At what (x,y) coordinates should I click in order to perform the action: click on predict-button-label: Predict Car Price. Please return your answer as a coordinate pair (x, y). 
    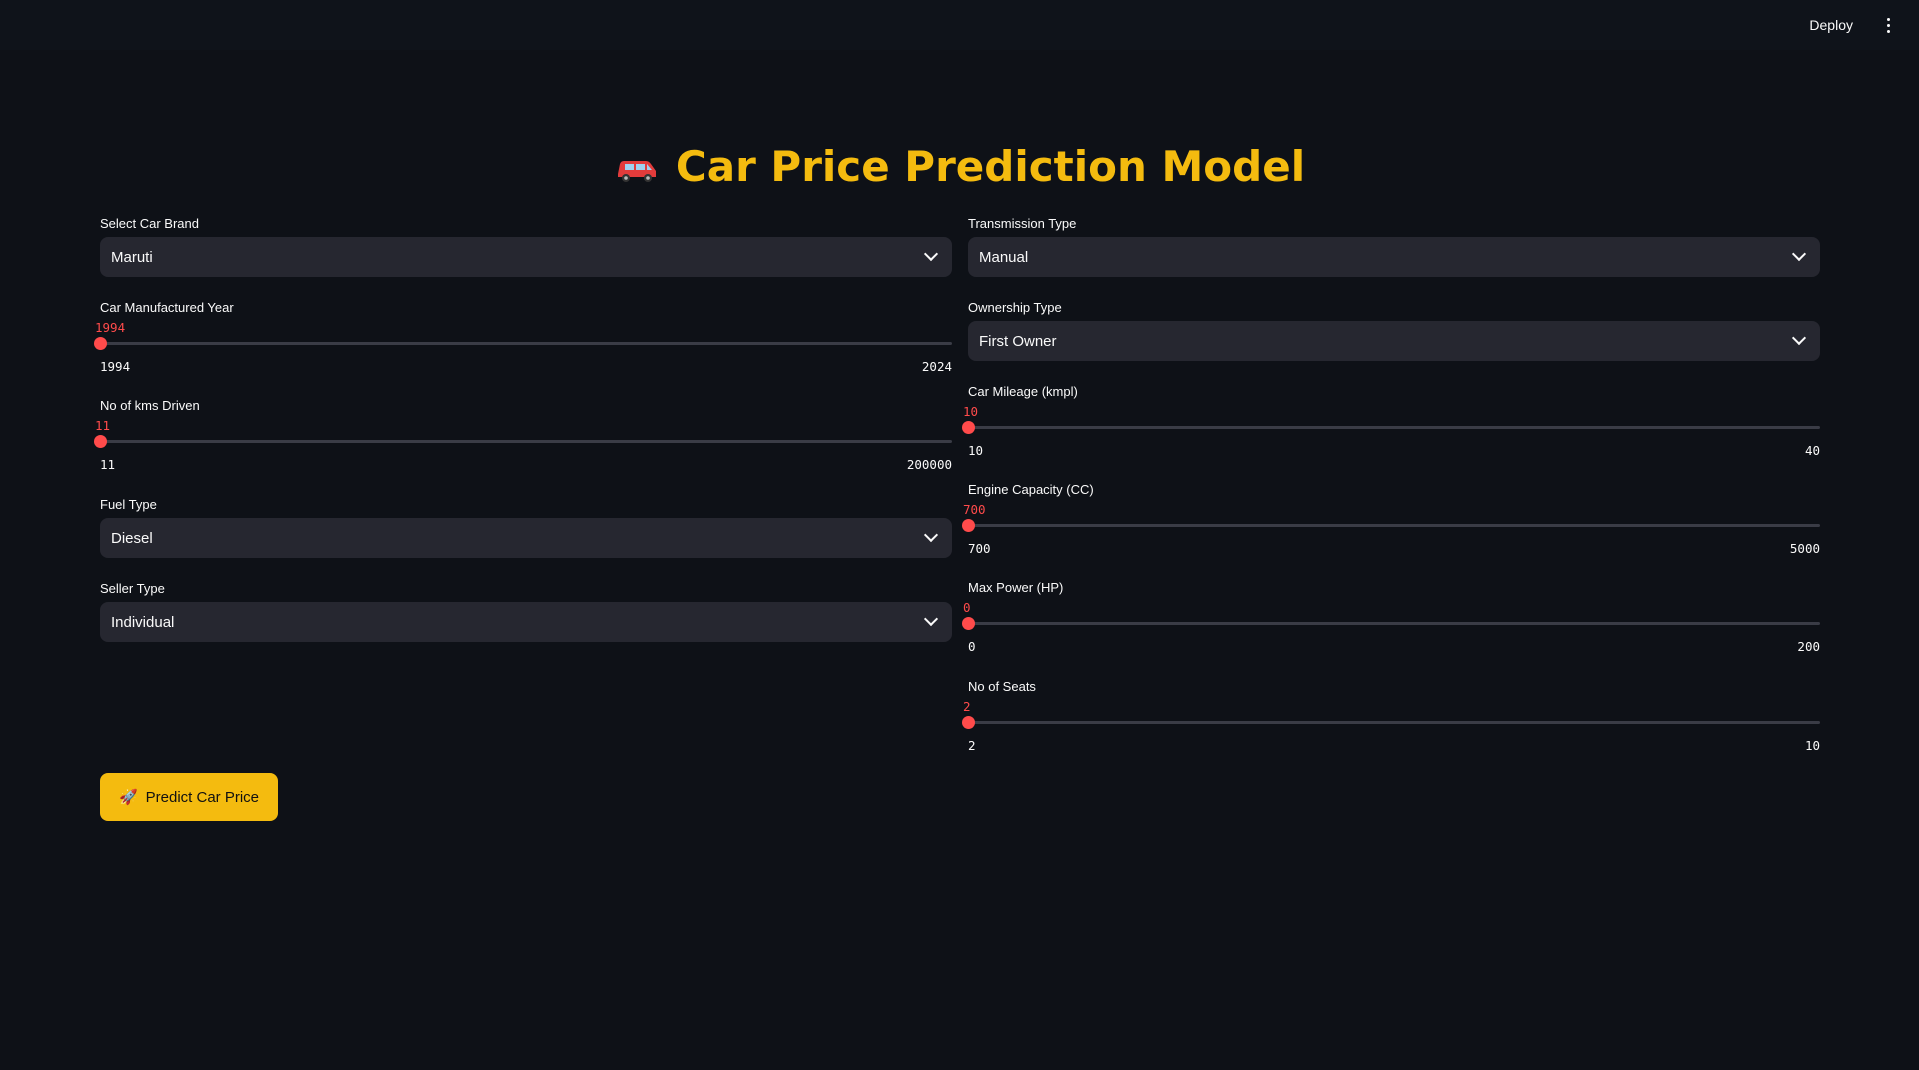
    Looking at the image, I should click on (202, 797).